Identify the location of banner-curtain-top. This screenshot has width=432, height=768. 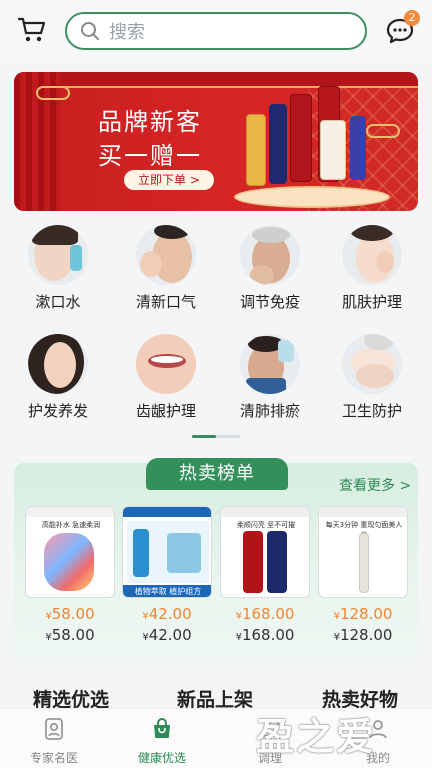
(216, 80).